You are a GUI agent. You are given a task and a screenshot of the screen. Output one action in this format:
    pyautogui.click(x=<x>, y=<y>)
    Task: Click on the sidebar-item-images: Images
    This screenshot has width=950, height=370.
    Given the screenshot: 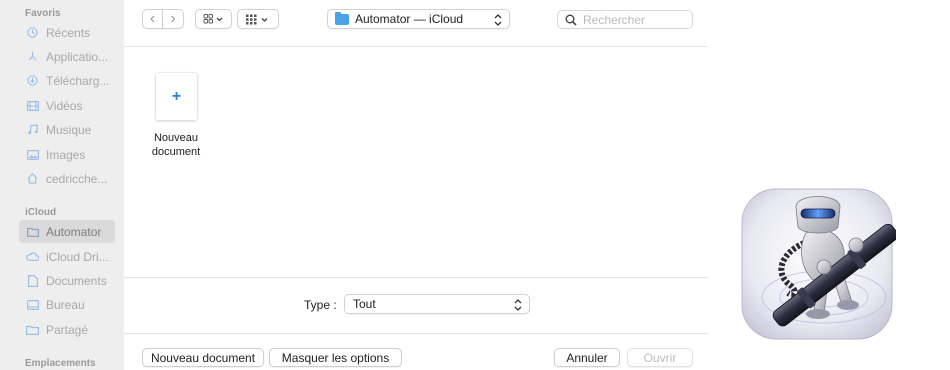 What is the action you would take?
    pyautogui.click(x=67, y=154)
    